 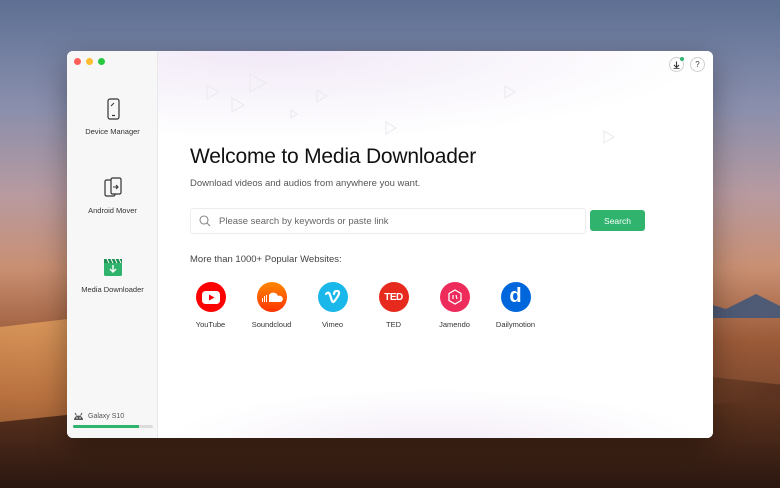 What do you see at coordinates (399, 221) in the screenshot?
I see `search-input` at bounding box center [399, 221].